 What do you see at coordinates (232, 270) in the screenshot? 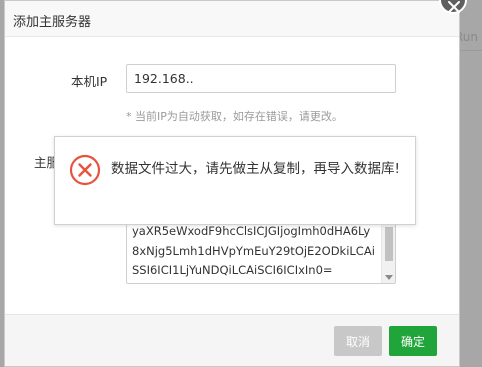
I see `textarea-line: SSI6ICI1LjYuNDQiLCAiSCI6ICIxIn0=` at bounding box center [232, 270].